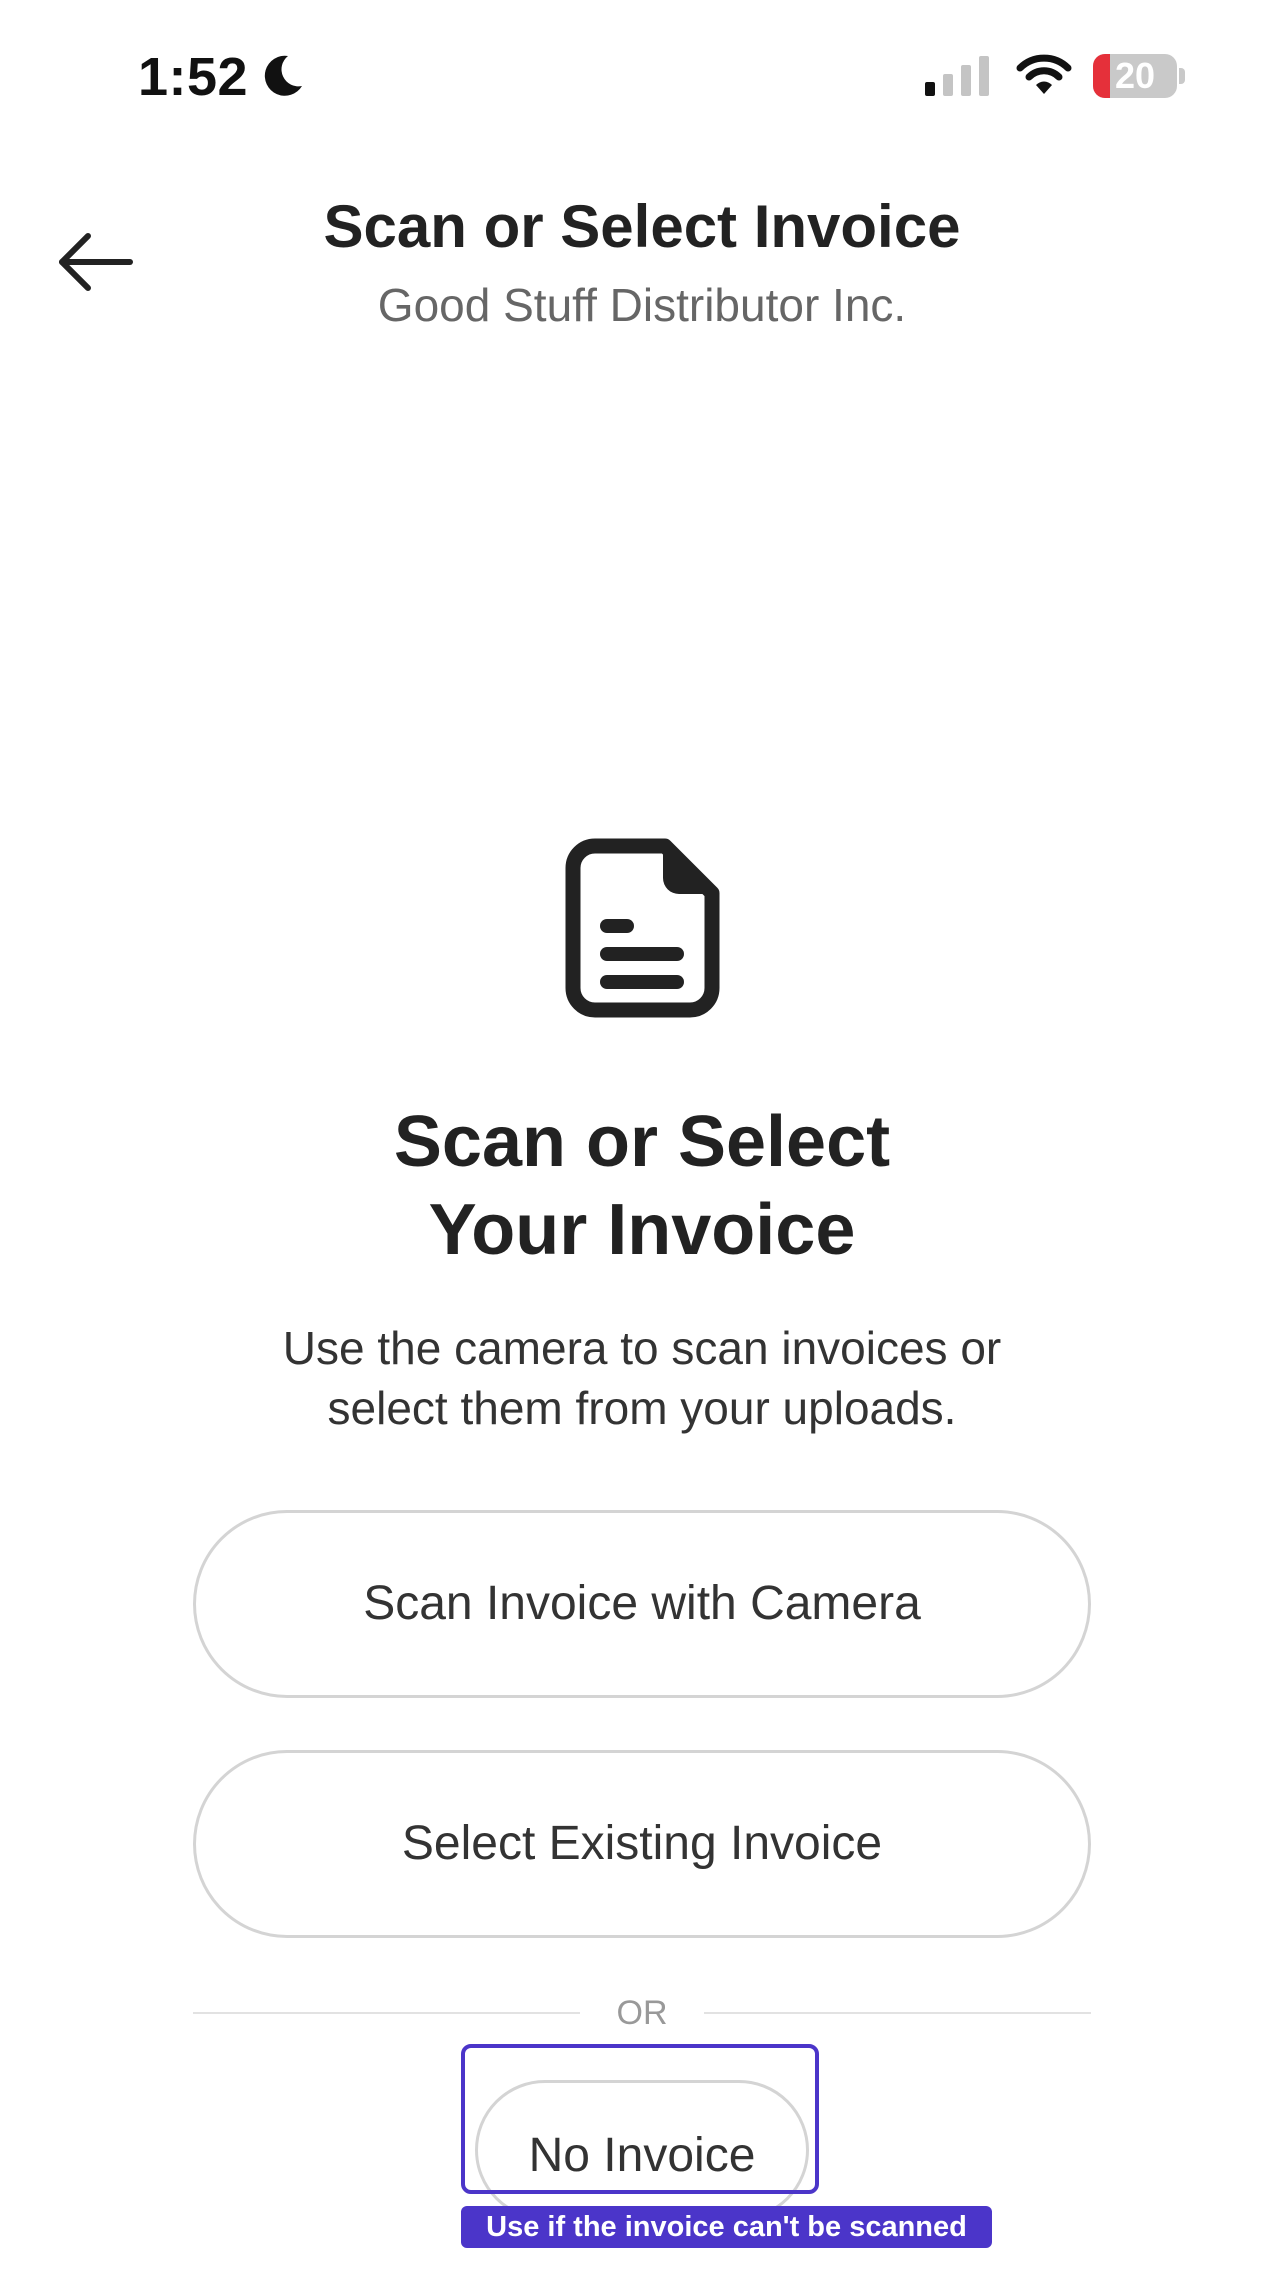  Describe the element at coordinates (957, 76) in the screenshot. I see `cellular-signal-icon` at that location.